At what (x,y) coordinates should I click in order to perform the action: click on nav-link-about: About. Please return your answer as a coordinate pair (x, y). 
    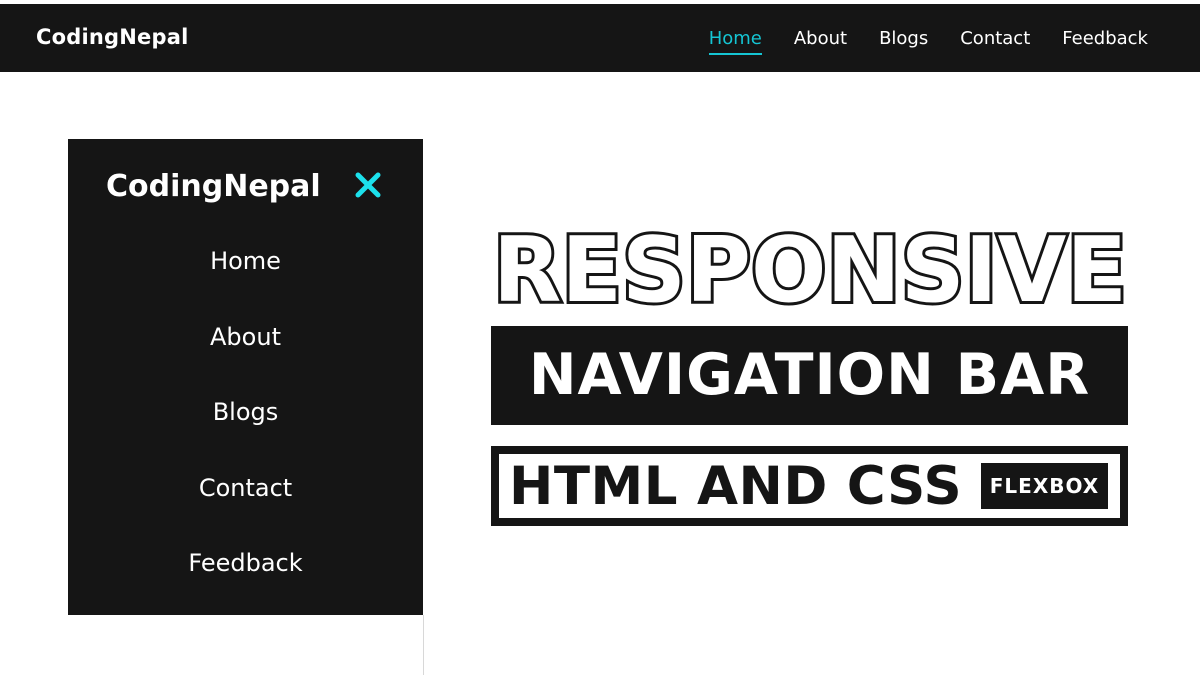
    Looking at the image, I should click on (820, 38).